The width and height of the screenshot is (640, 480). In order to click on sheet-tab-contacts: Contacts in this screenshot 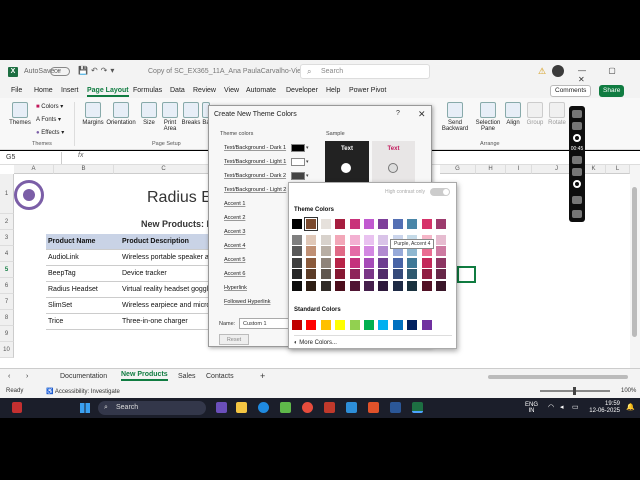, I will do `click(220, 376)`.